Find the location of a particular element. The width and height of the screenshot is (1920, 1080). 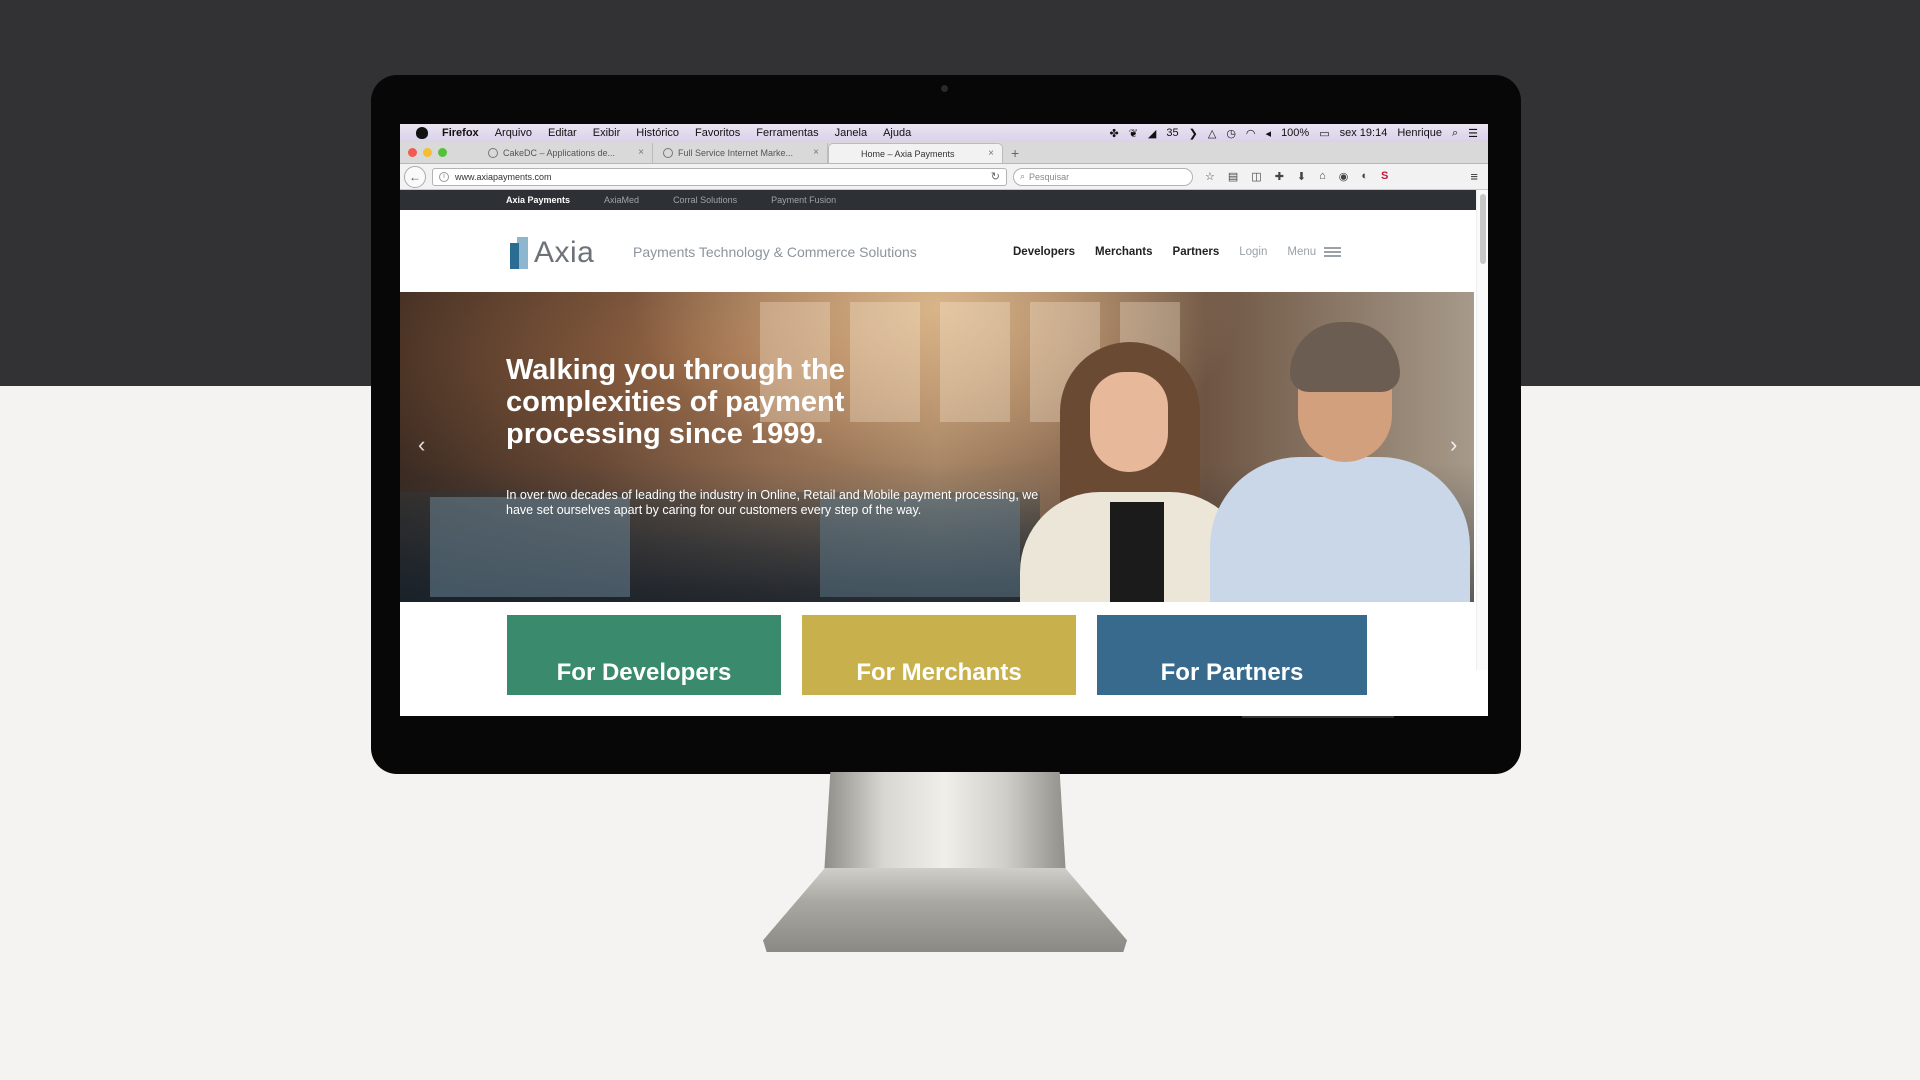

battery-percent: 100% is located at coordinates (1295, 133).